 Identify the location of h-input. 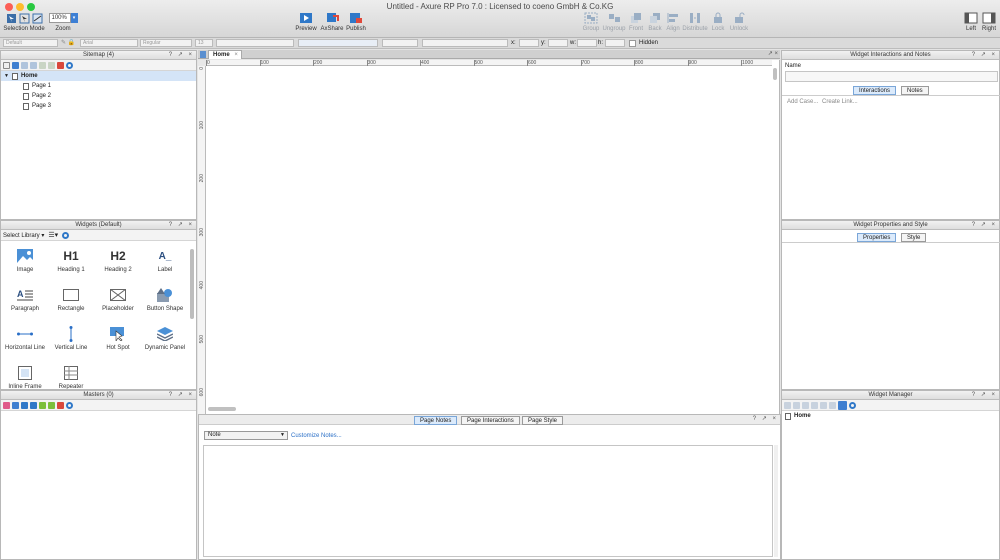
(615, 43).